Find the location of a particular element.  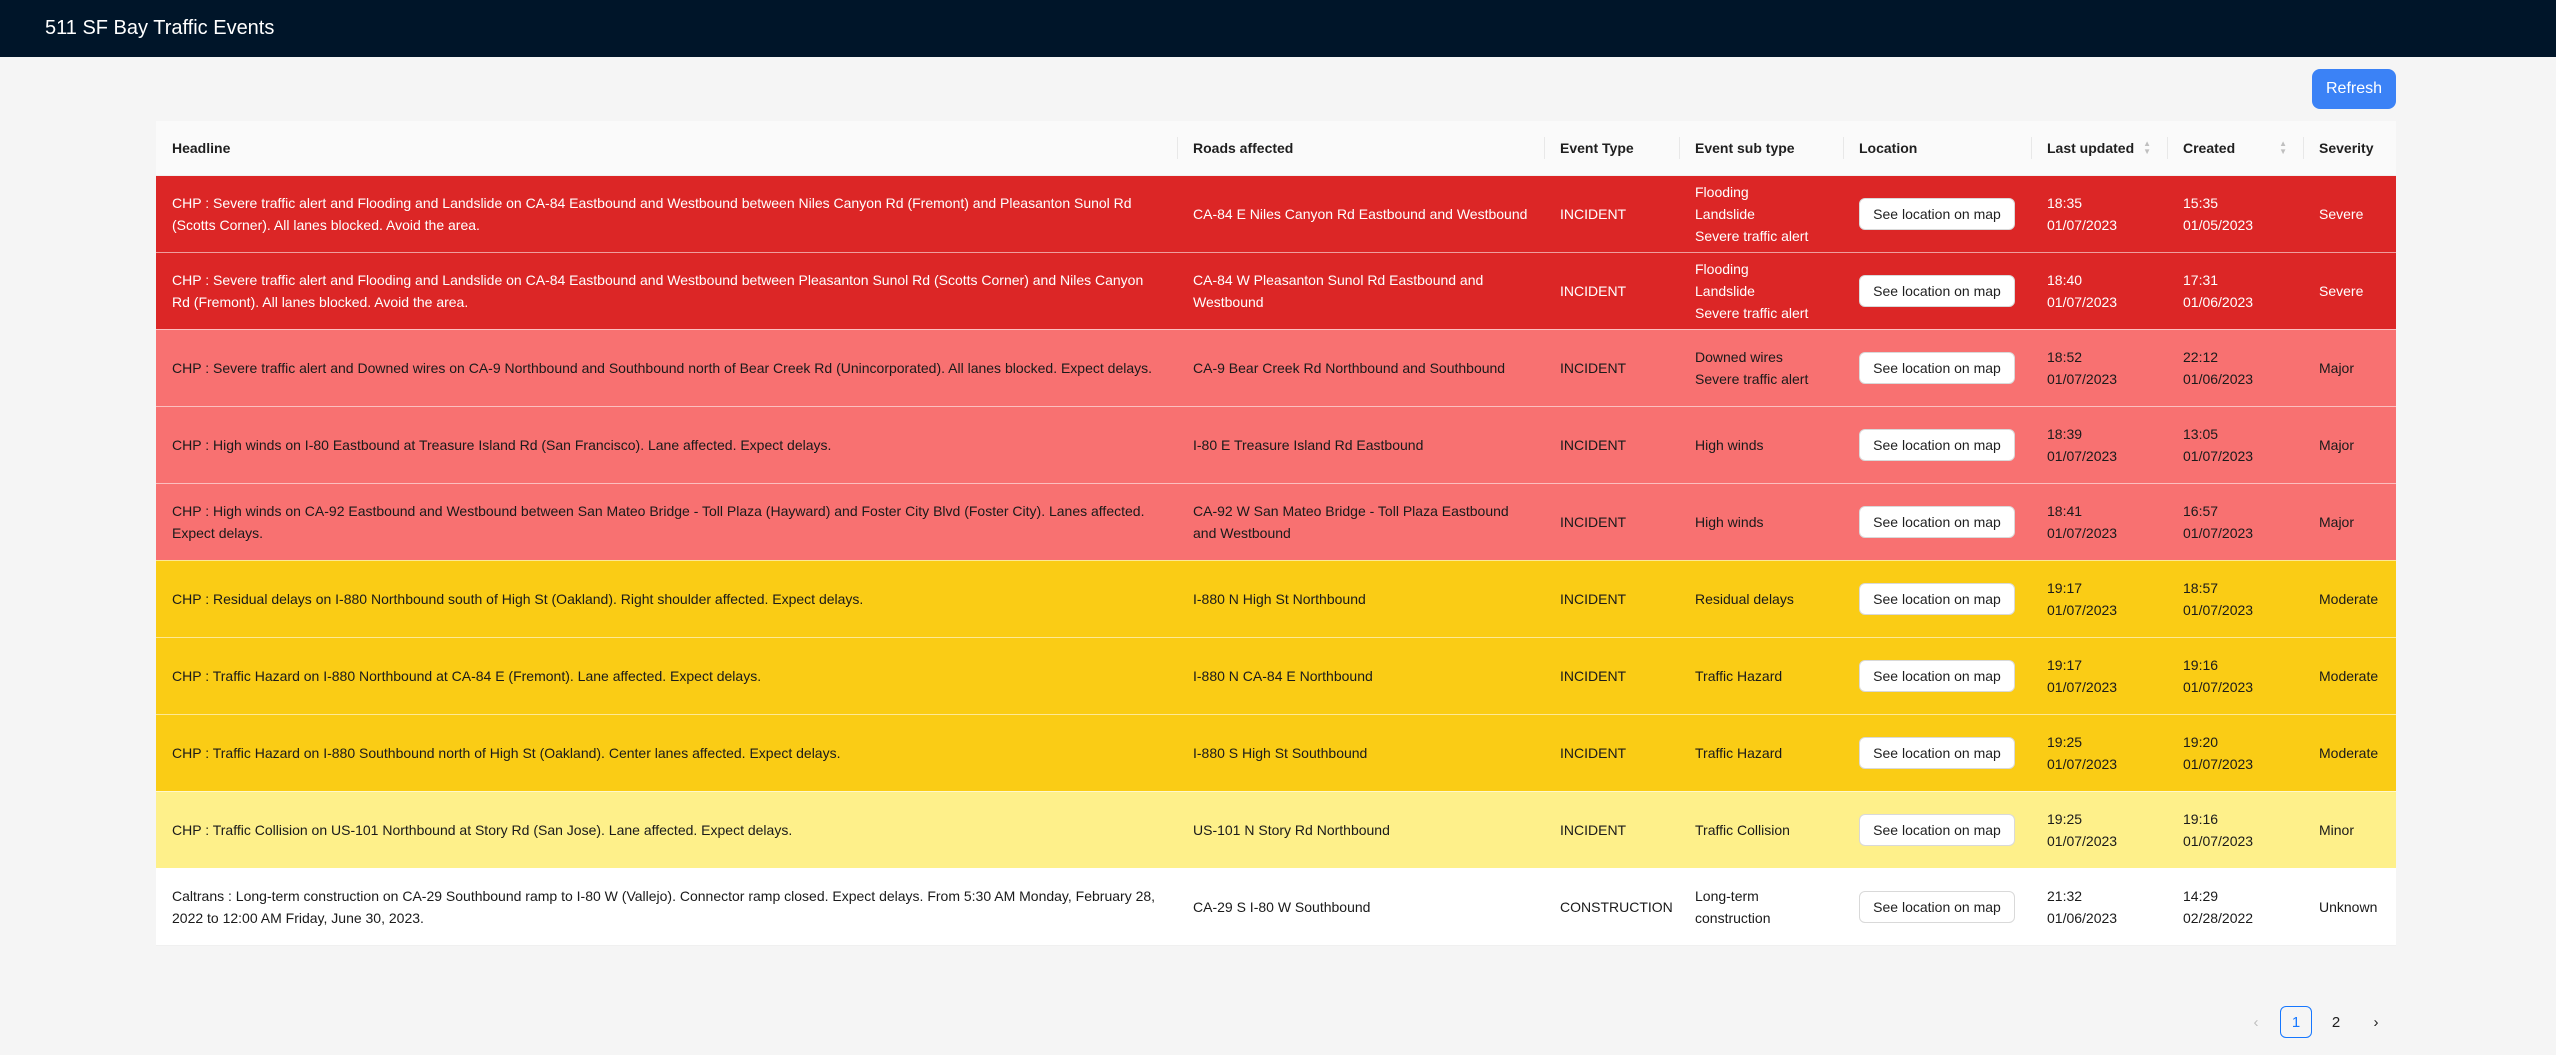

column-header-event-type: Event Type is located at coordinates (1611, 148).